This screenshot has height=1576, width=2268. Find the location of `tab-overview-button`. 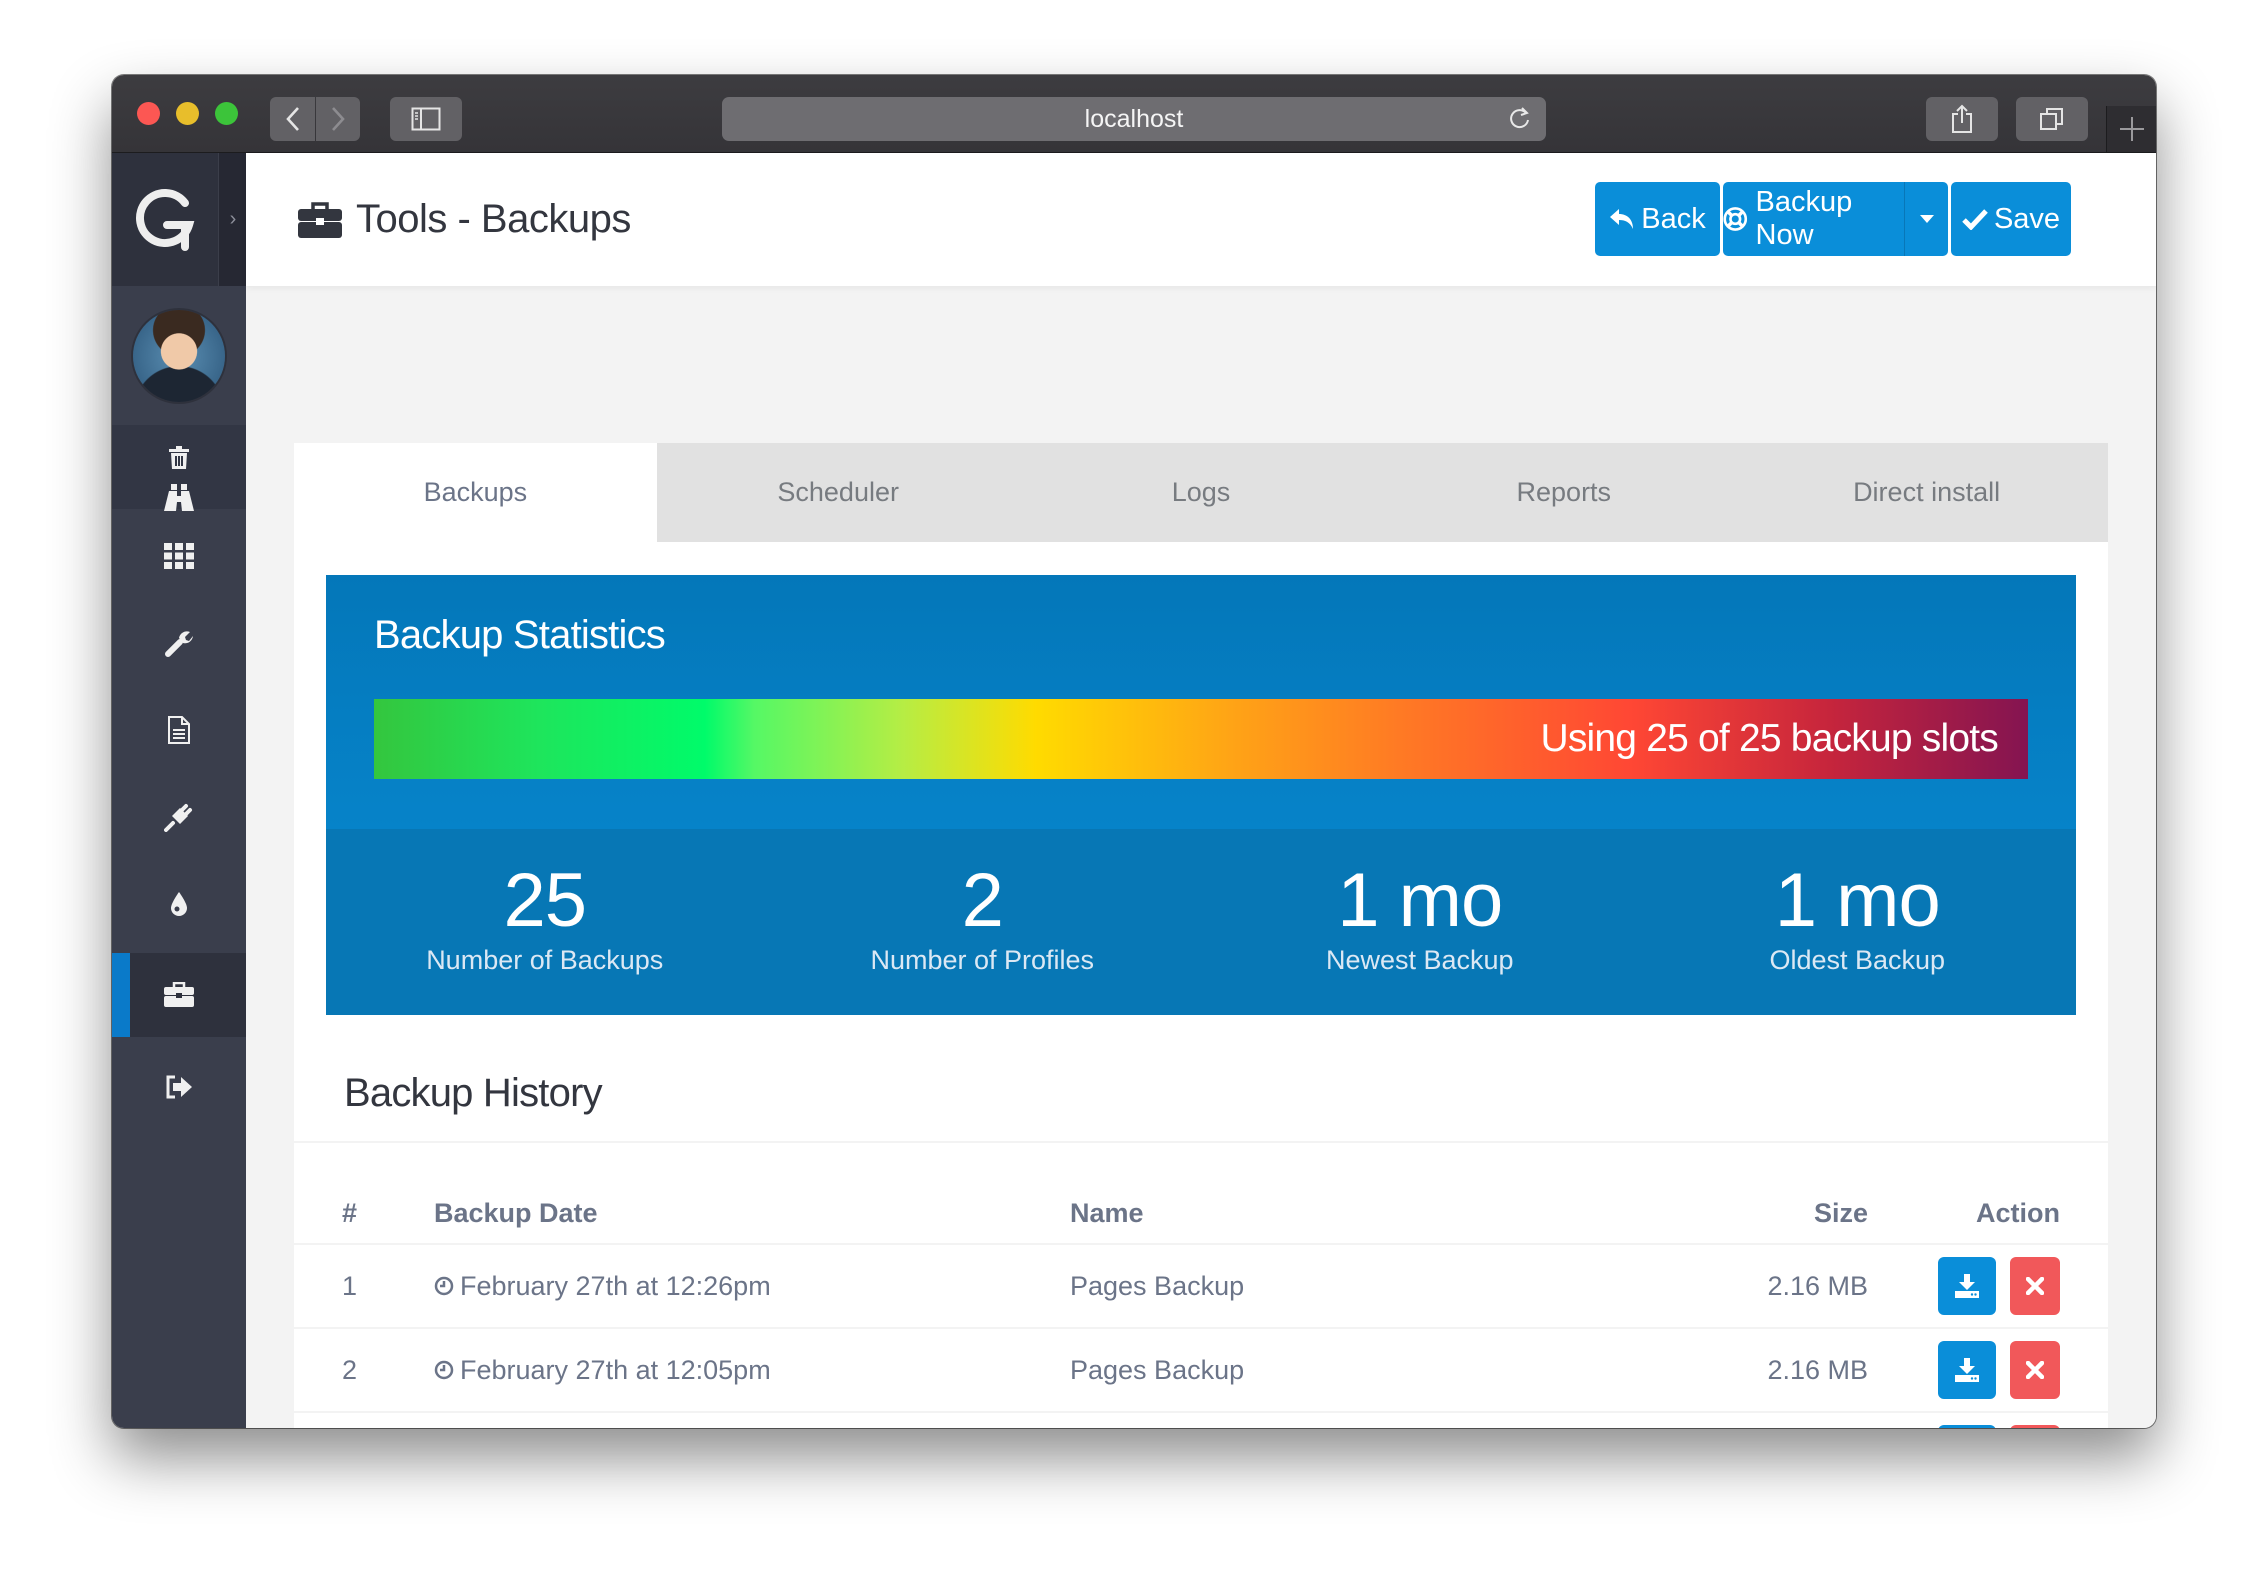

tab-overview-button is located at coordinates (2052, 119).